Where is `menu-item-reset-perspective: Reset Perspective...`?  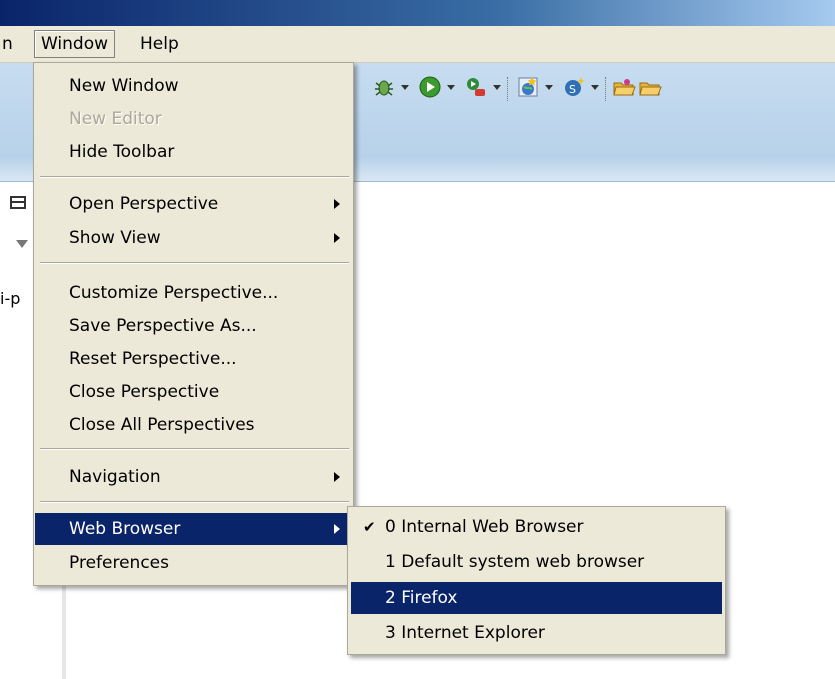 menu-item-reset-perspective: Reset Perspective... is located at coordinates (193, 359).